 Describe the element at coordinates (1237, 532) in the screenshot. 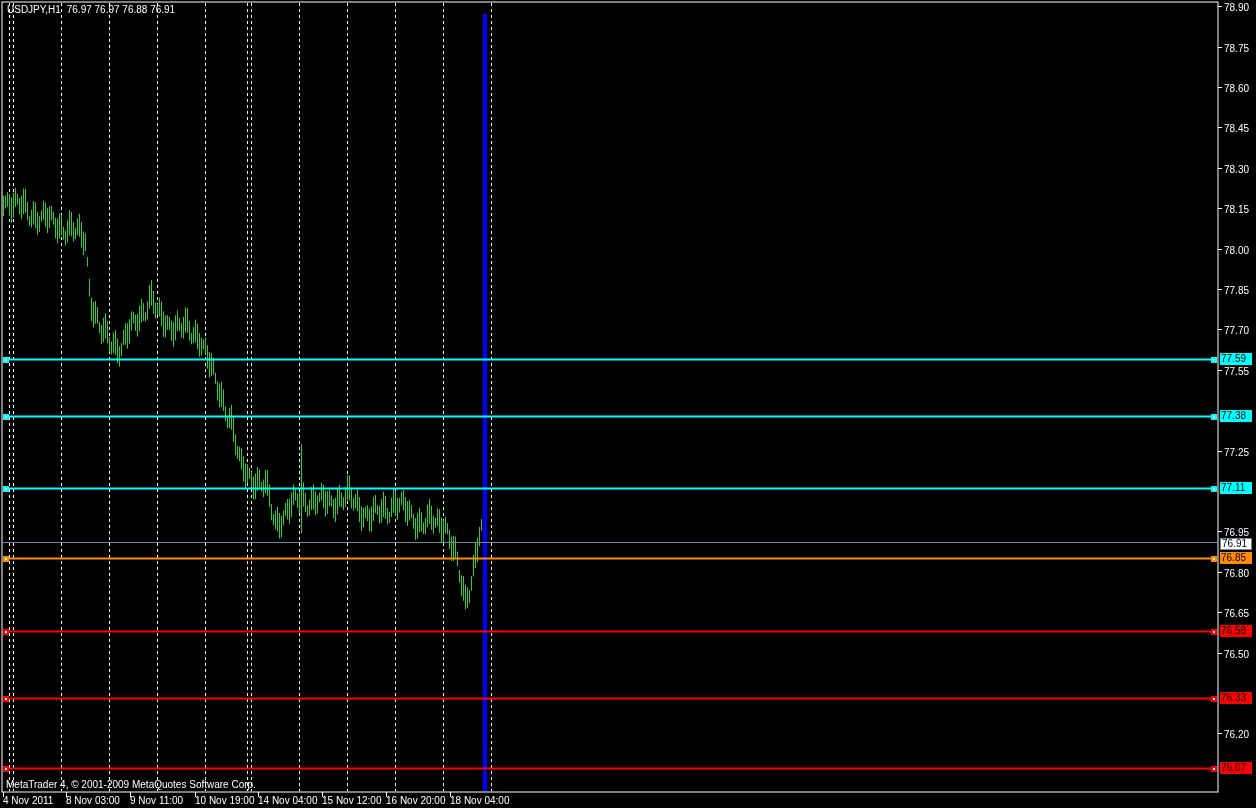

I see `price-axis-label: 76.95` at that location.